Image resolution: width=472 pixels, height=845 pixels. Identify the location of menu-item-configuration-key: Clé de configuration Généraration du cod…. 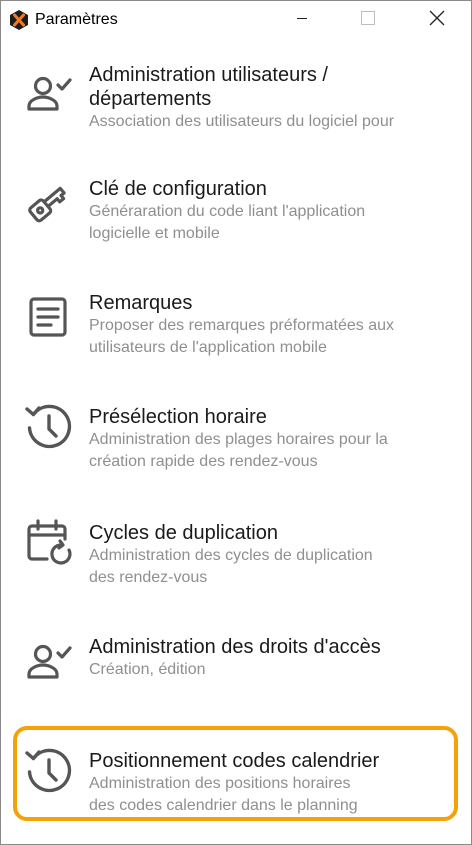
(237, 223).